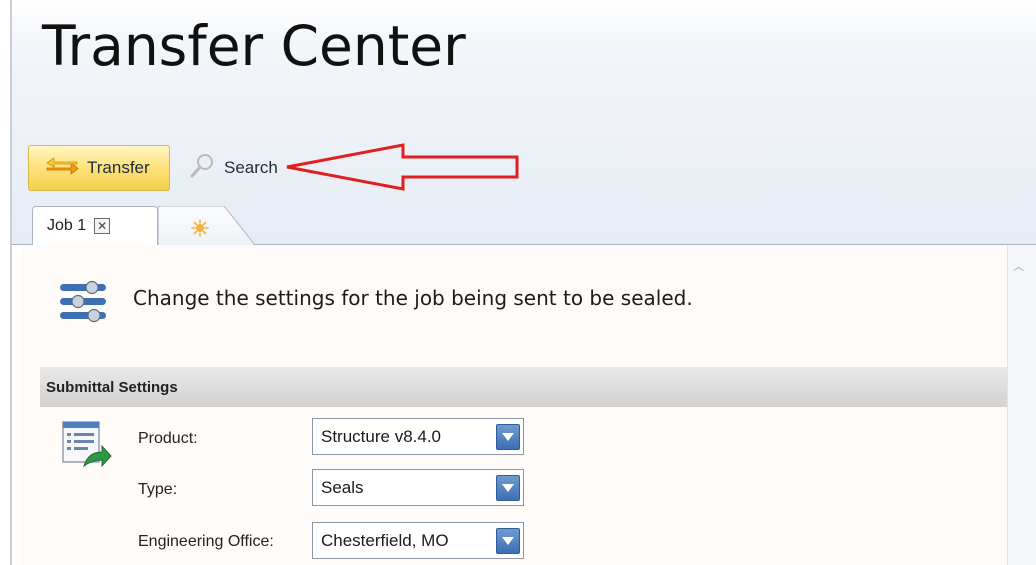  Describe the element at coordinates (200, 228) in the screenshot. I see `new-tab-sparkle-icon` at that location.